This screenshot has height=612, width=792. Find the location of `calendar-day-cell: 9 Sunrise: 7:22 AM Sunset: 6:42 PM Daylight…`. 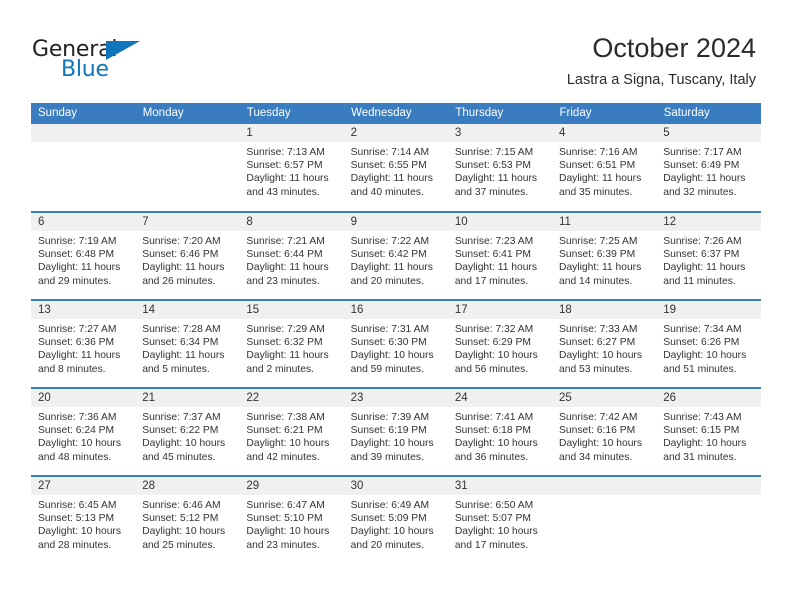

calendar-day-cell: 9 Sunrise: 7:22 AM Sunset: 6:42 PM Daylight… is located at coordinates (395, 255).